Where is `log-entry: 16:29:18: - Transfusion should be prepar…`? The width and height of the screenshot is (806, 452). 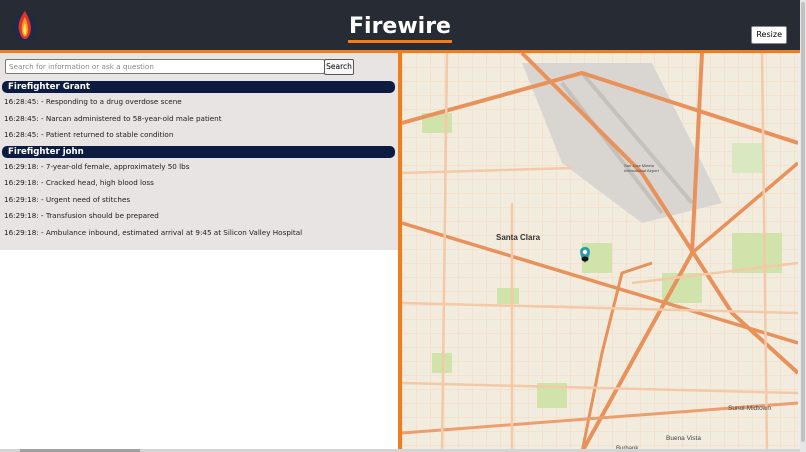 log-entry: 16:29:18: - Transfusion should be prepar… is located at coordinates (81, 215).